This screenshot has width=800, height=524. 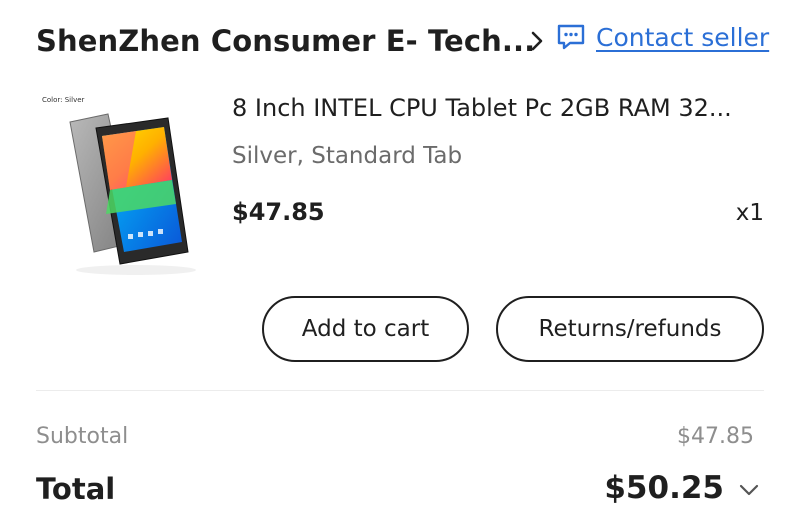 I want to click on add-to-cart-button: Add to cart, so click(x=365, y=329).